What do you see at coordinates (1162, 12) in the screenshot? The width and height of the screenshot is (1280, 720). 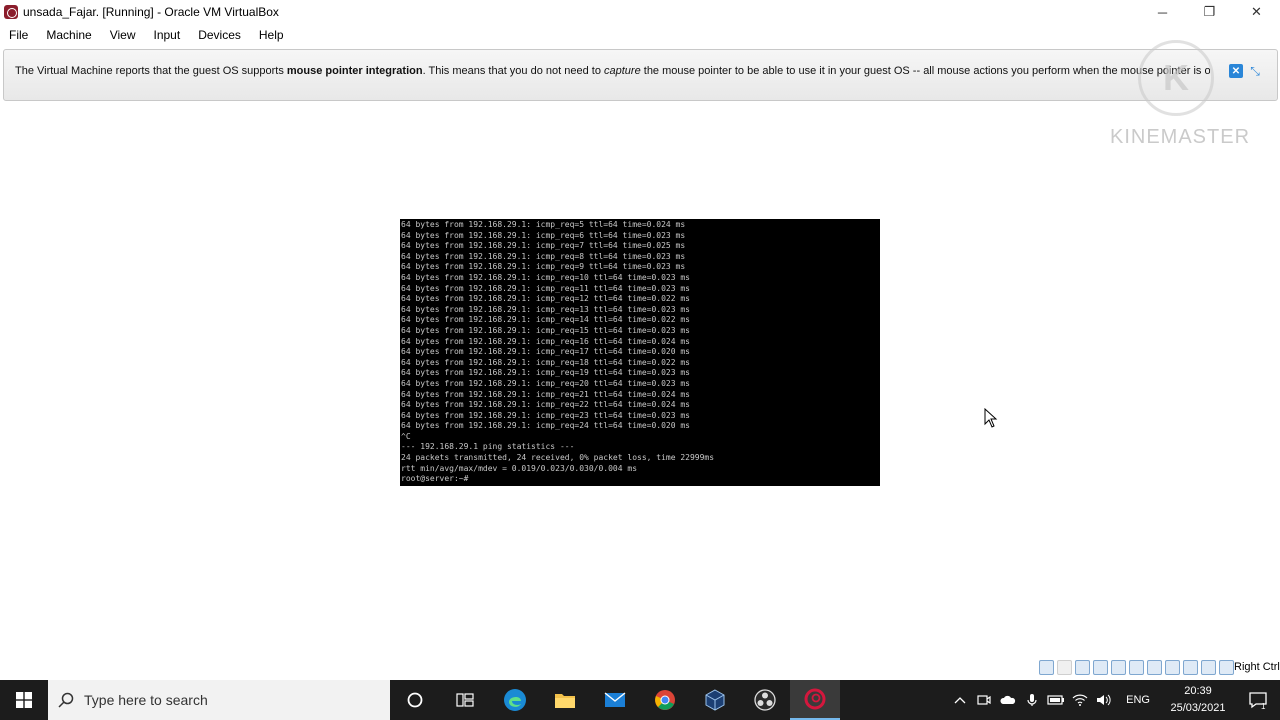 I see `minimize-button: ─` at bounding box center [1162, 12].